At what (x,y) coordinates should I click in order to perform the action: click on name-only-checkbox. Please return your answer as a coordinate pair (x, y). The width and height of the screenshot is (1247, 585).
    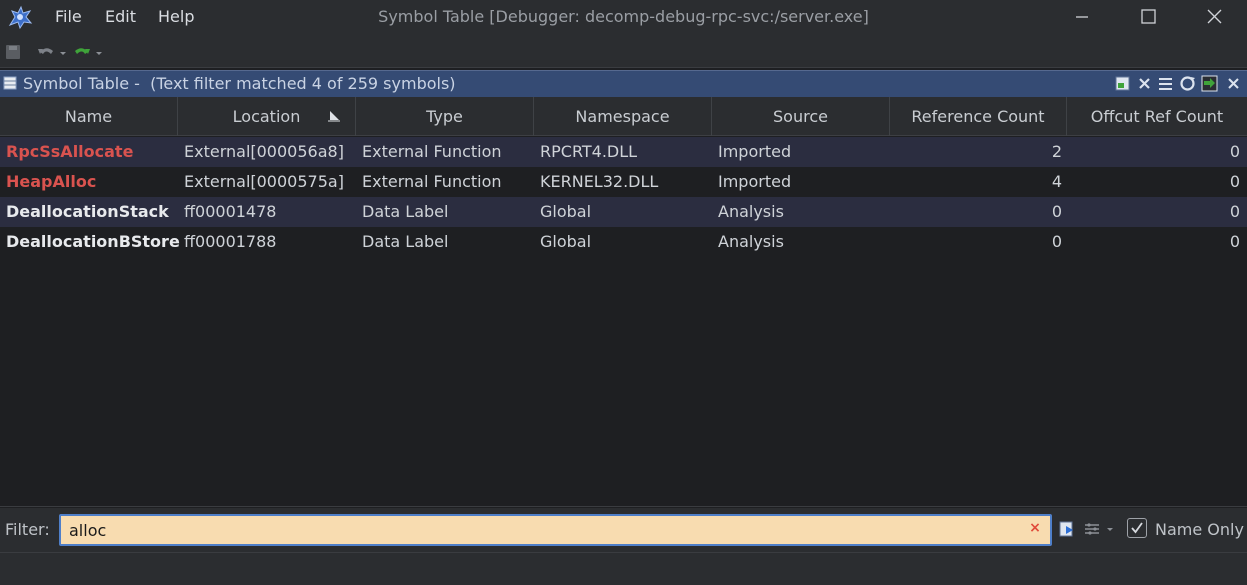
    Looking at the image, I should click on (1137, 528).